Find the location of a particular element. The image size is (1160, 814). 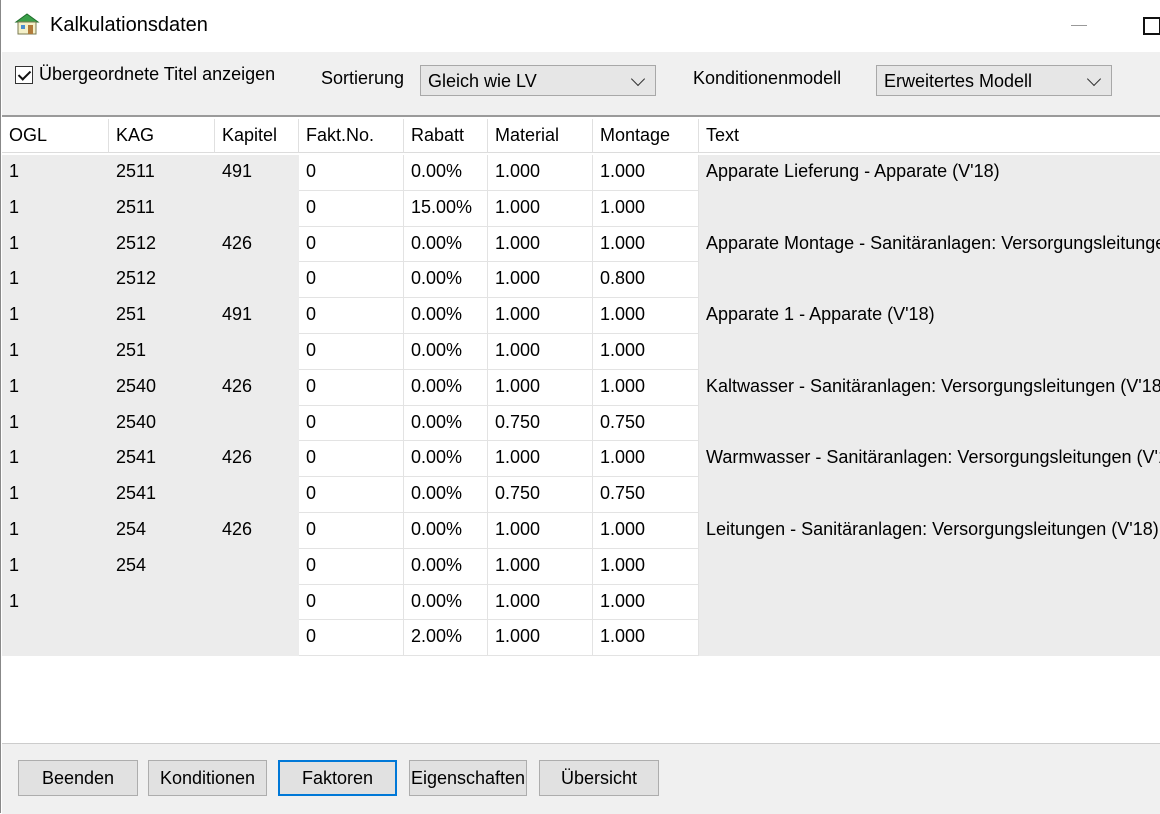

cell-rabatt: 2.00% is located at coordinates (446, 638).